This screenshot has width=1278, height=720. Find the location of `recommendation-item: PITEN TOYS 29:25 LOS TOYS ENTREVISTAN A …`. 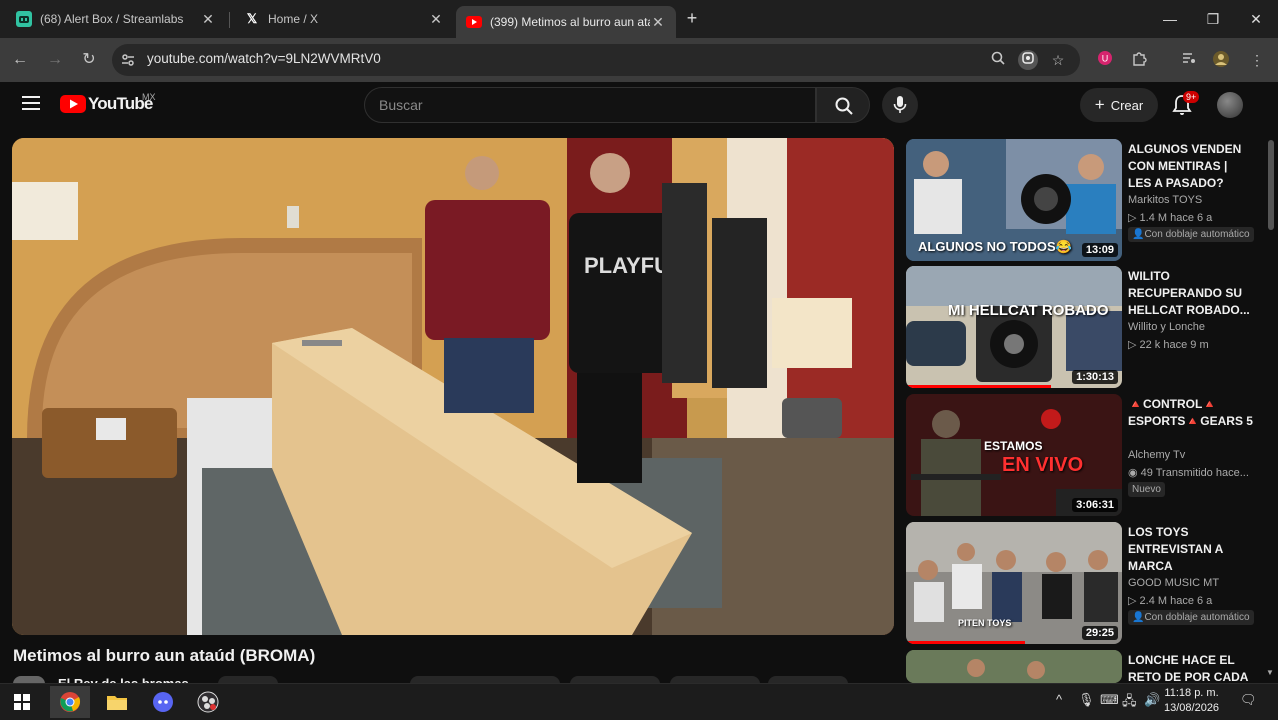

recommendation-item: PITEN TOYS 29:25 LOS TOYS ENTREVISTAN A … is located at coordinates (1082, 584).